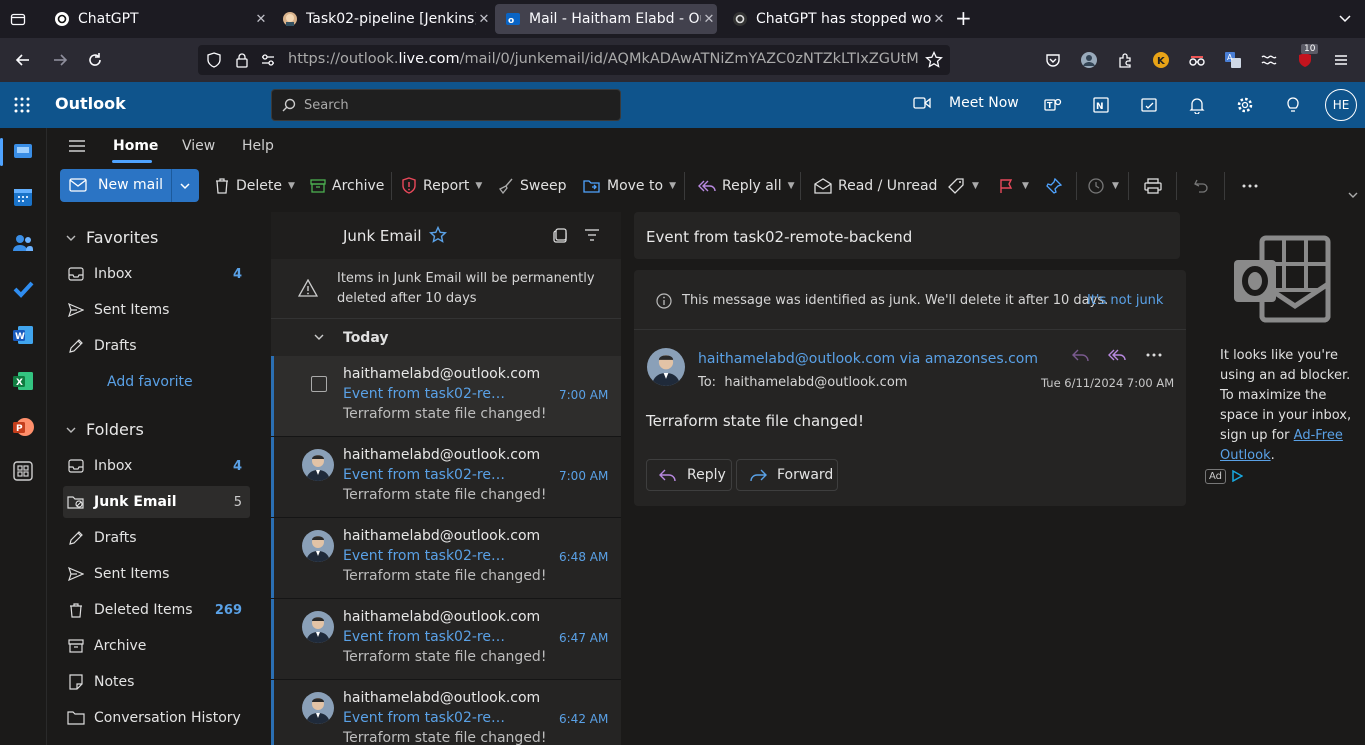  I want to click on hamburger-menu-icon, so click(1341, 60).